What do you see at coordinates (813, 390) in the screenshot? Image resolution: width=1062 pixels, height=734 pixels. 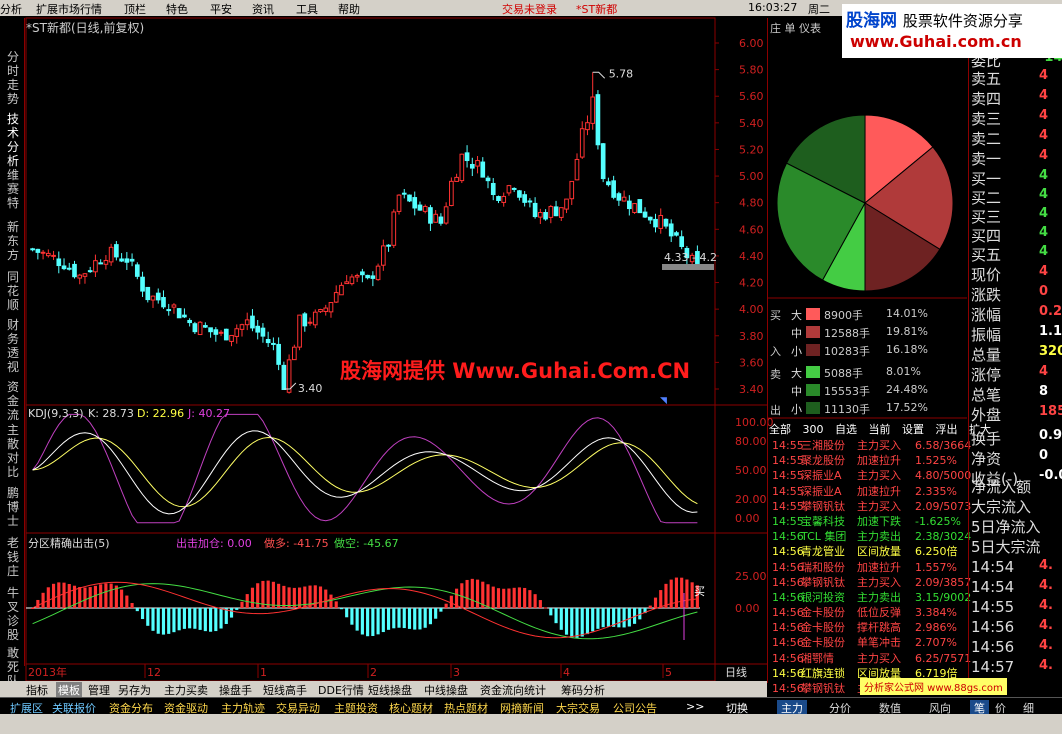 I see `flow-swatch` at bounding box center [813, 390].